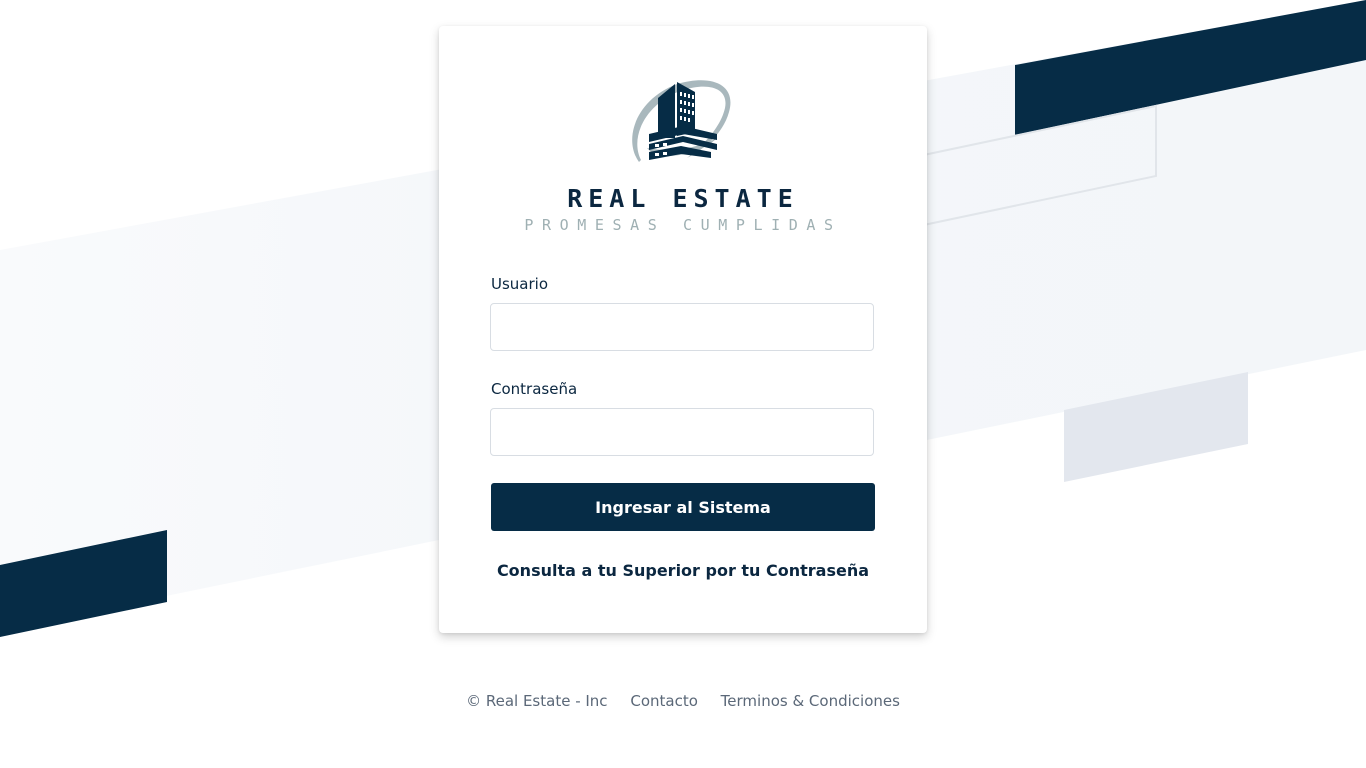  What do you see at coordinates (681, 121) in the screenshot?
I see `building-logo-icon` at bounding box center [681, 121].